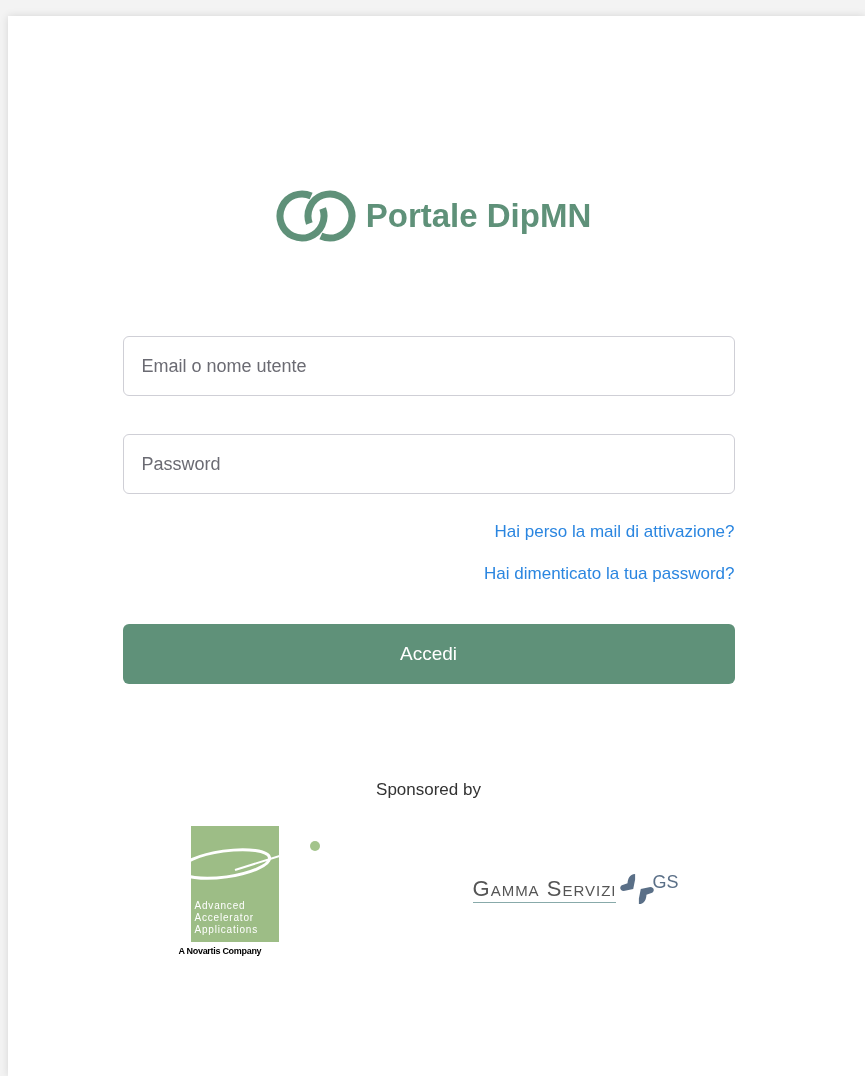 The width and height of the screenshot is (865, 1076). What do you see at coordinates (428, 464) in the screenshot?
I see `password-field: Password` at bounding box center [428, 464].